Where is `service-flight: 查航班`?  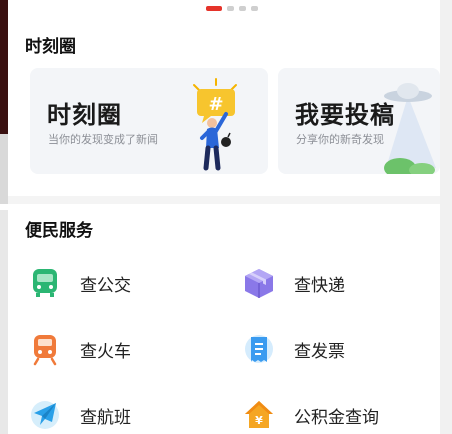
service-flight: 查航班 is located at coordinates (79, 415).